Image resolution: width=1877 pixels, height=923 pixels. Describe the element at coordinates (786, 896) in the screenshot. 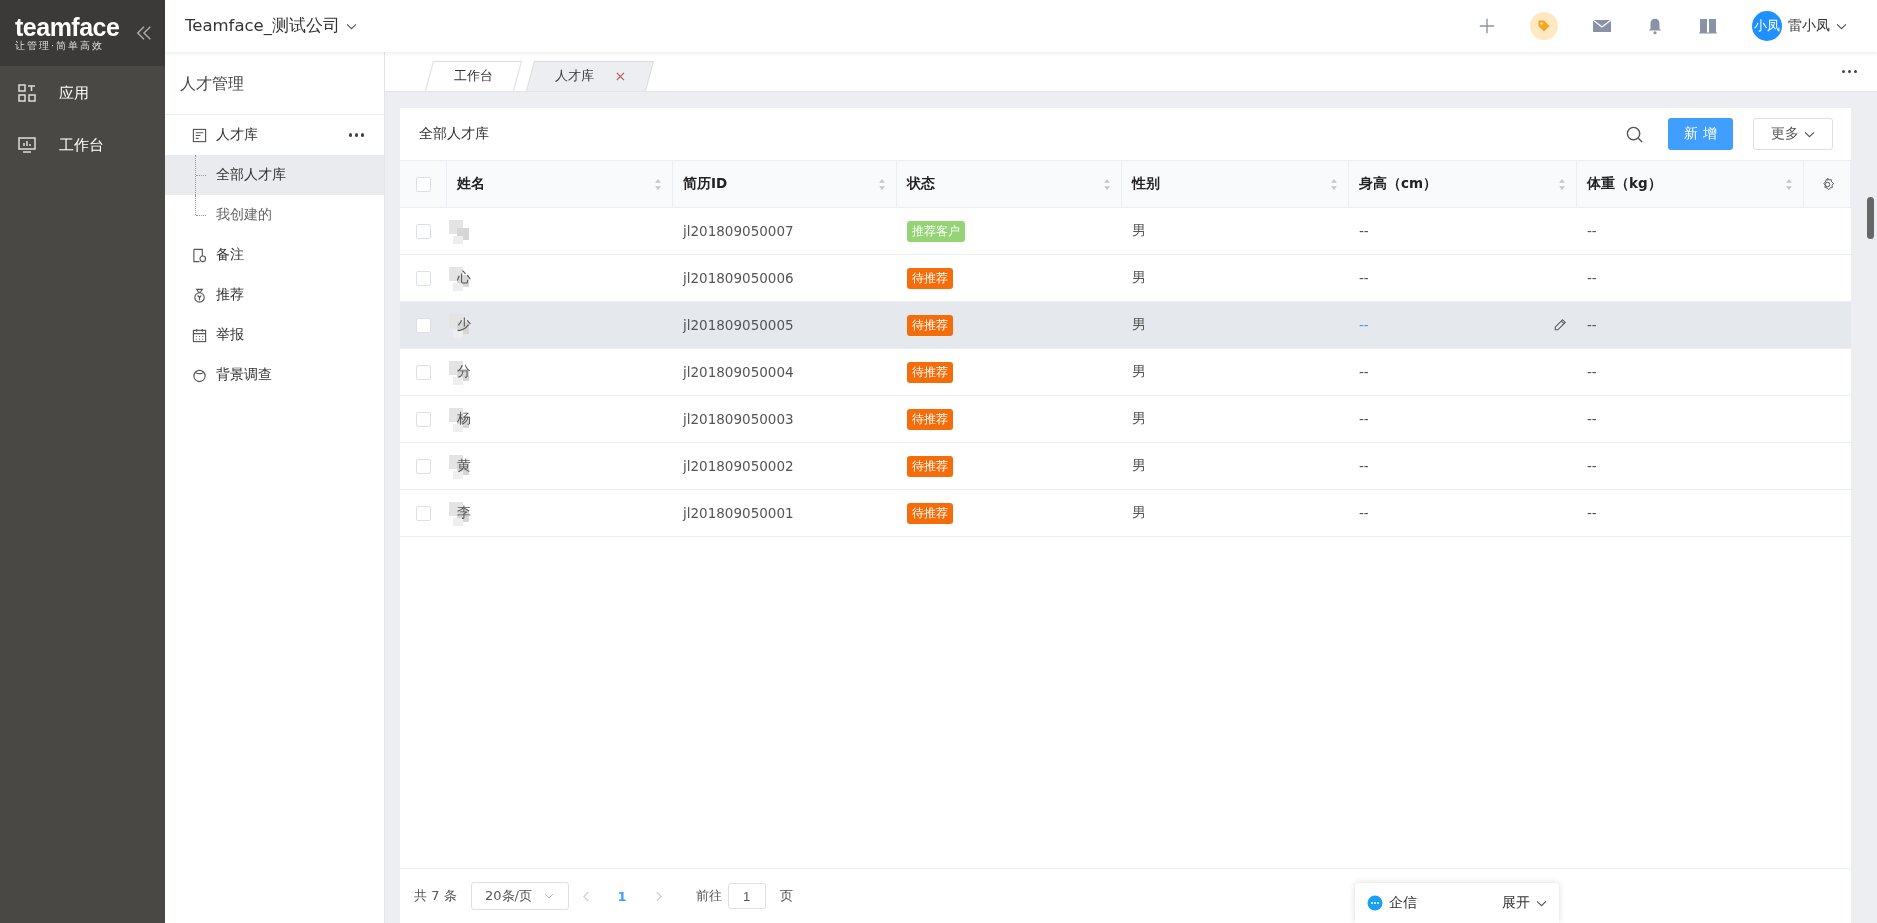

I see `page-unit: 页` at that location.